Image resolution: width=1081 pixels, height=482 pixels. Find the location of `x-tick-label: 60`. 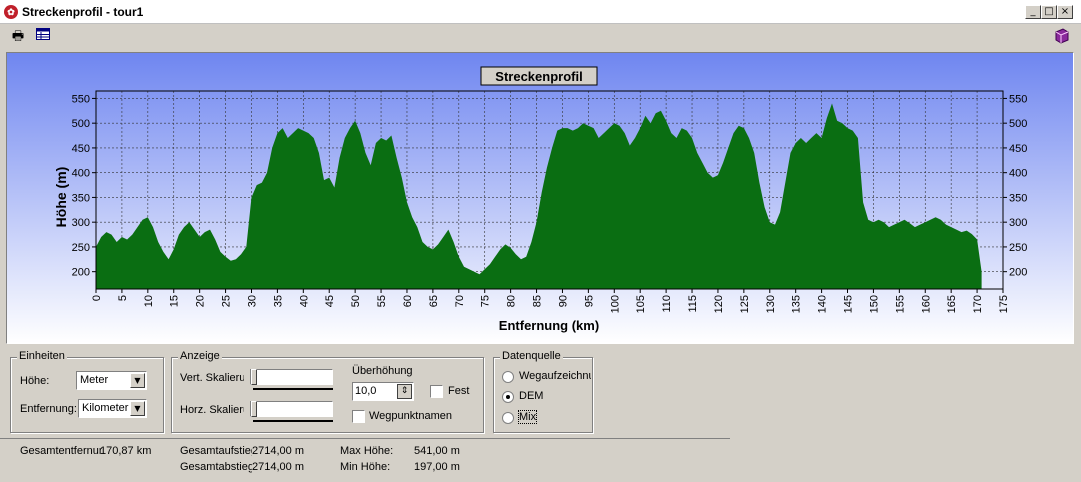

x-tick-label: 60 is located at coordinates (408, 301).